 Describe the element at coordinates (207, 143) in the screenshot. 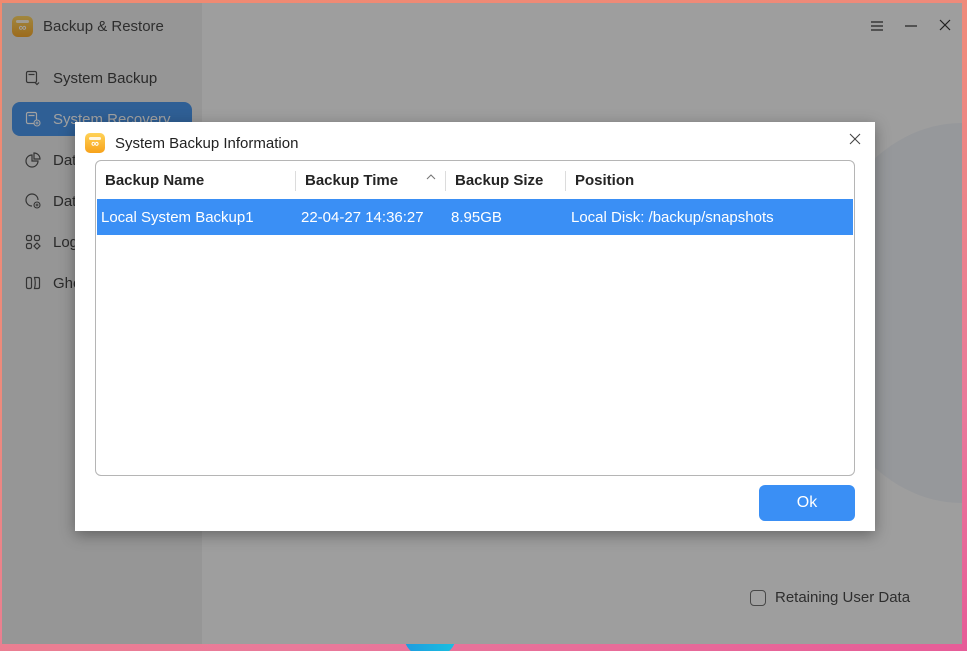

I see `dialog-title: System Backup Information` at that location.